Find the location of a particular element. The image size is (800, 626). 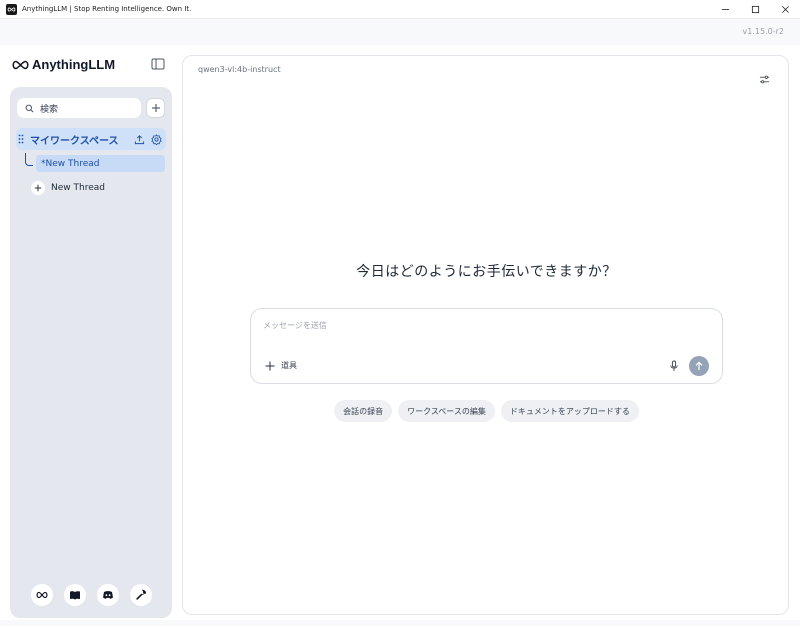

microphone-button is located at coordinates (674, 366).